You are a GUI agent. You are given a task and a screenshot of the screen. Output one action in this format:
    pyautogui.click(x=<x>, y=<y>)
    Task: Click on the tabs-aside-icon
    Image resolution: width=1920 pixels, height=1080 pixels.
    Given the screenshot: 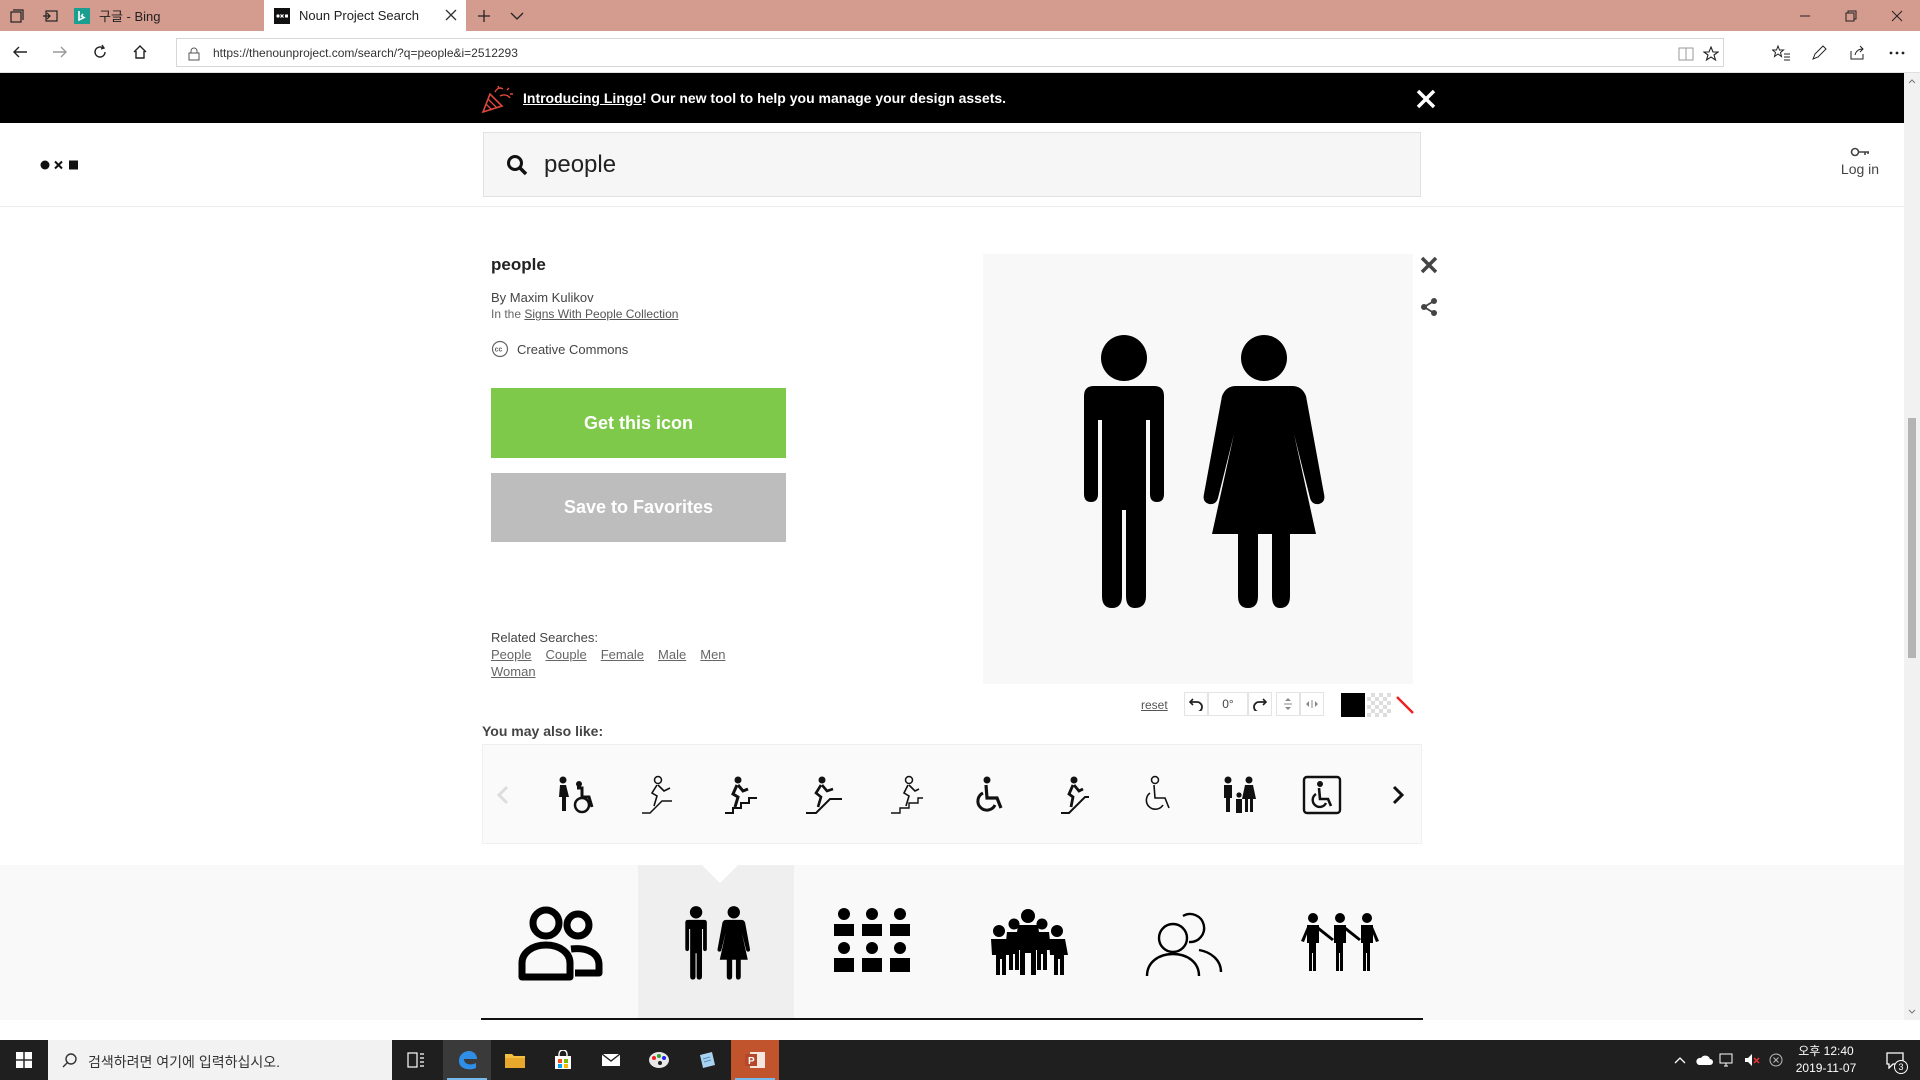 What is the action you would take?
    pyautogui.click(x=50, y=15)
    